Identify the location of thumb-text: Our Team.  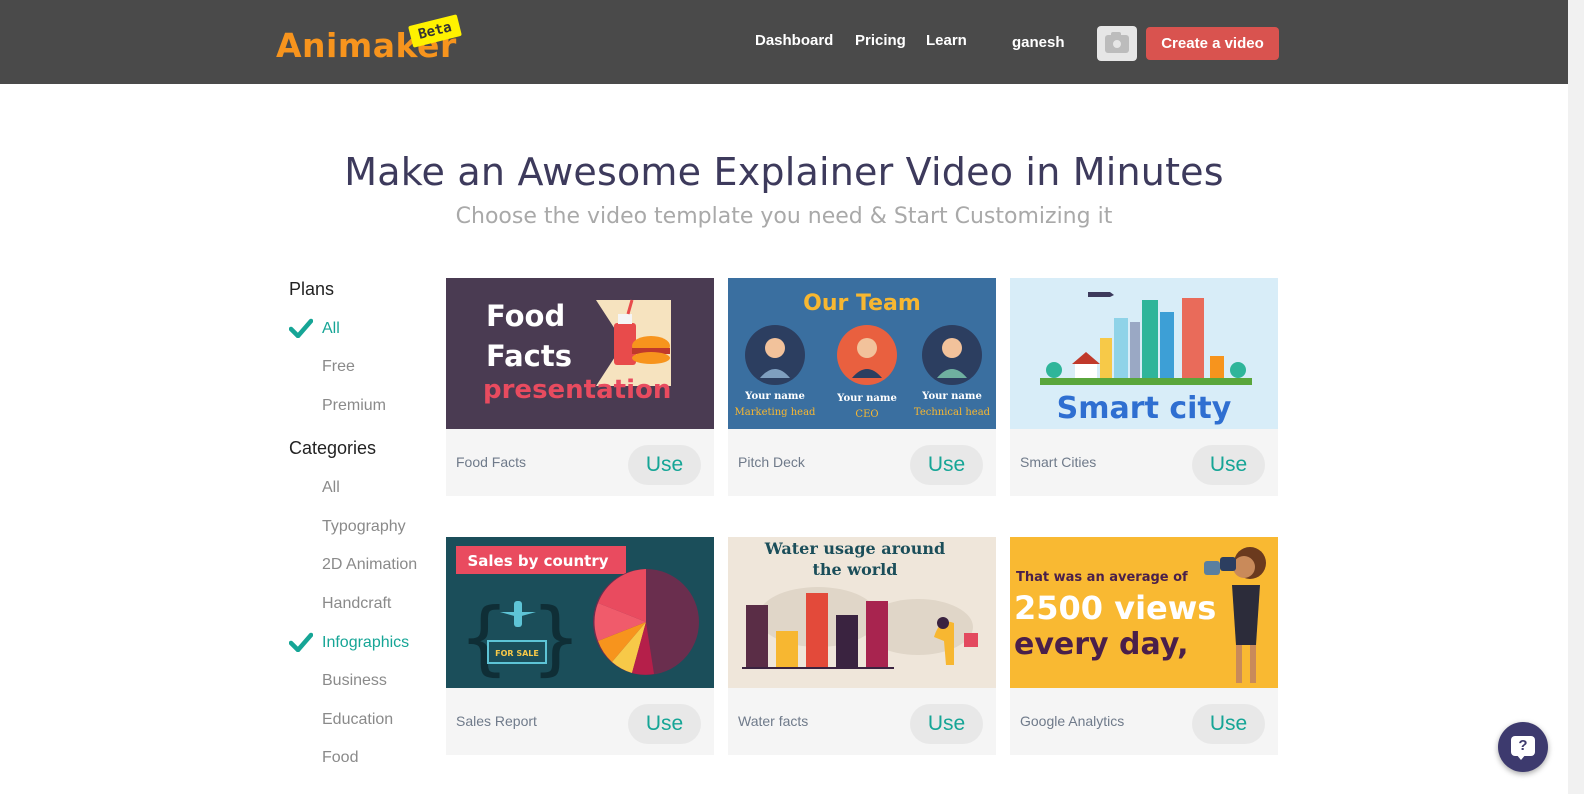
(862, 303).